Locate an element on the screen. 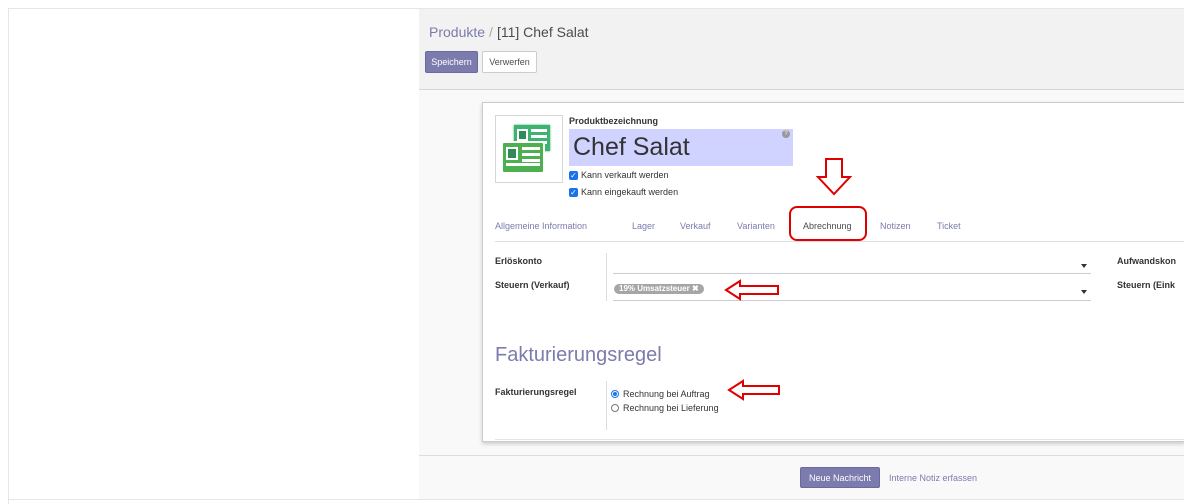  down-arrow-annotation-icon is located at coordinates (834, 177).